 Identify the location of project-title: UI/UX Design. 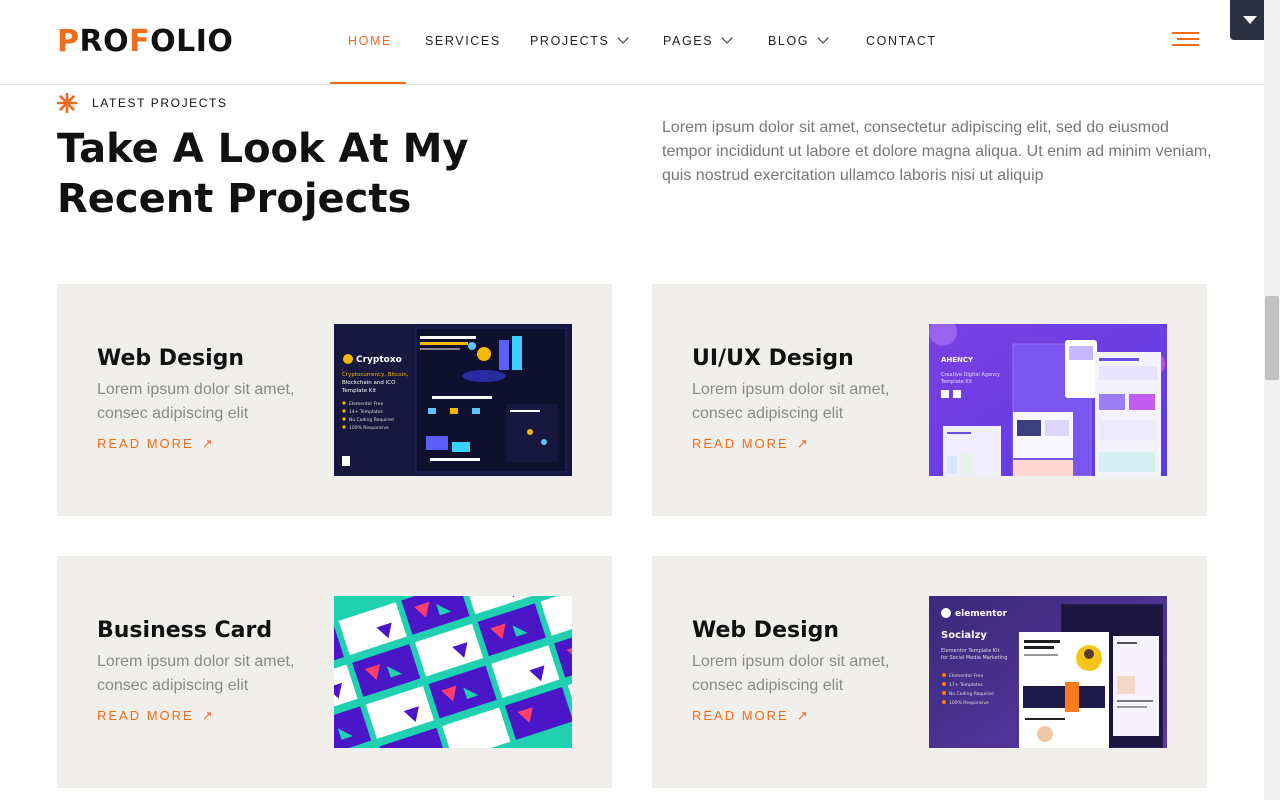
(773, 358).